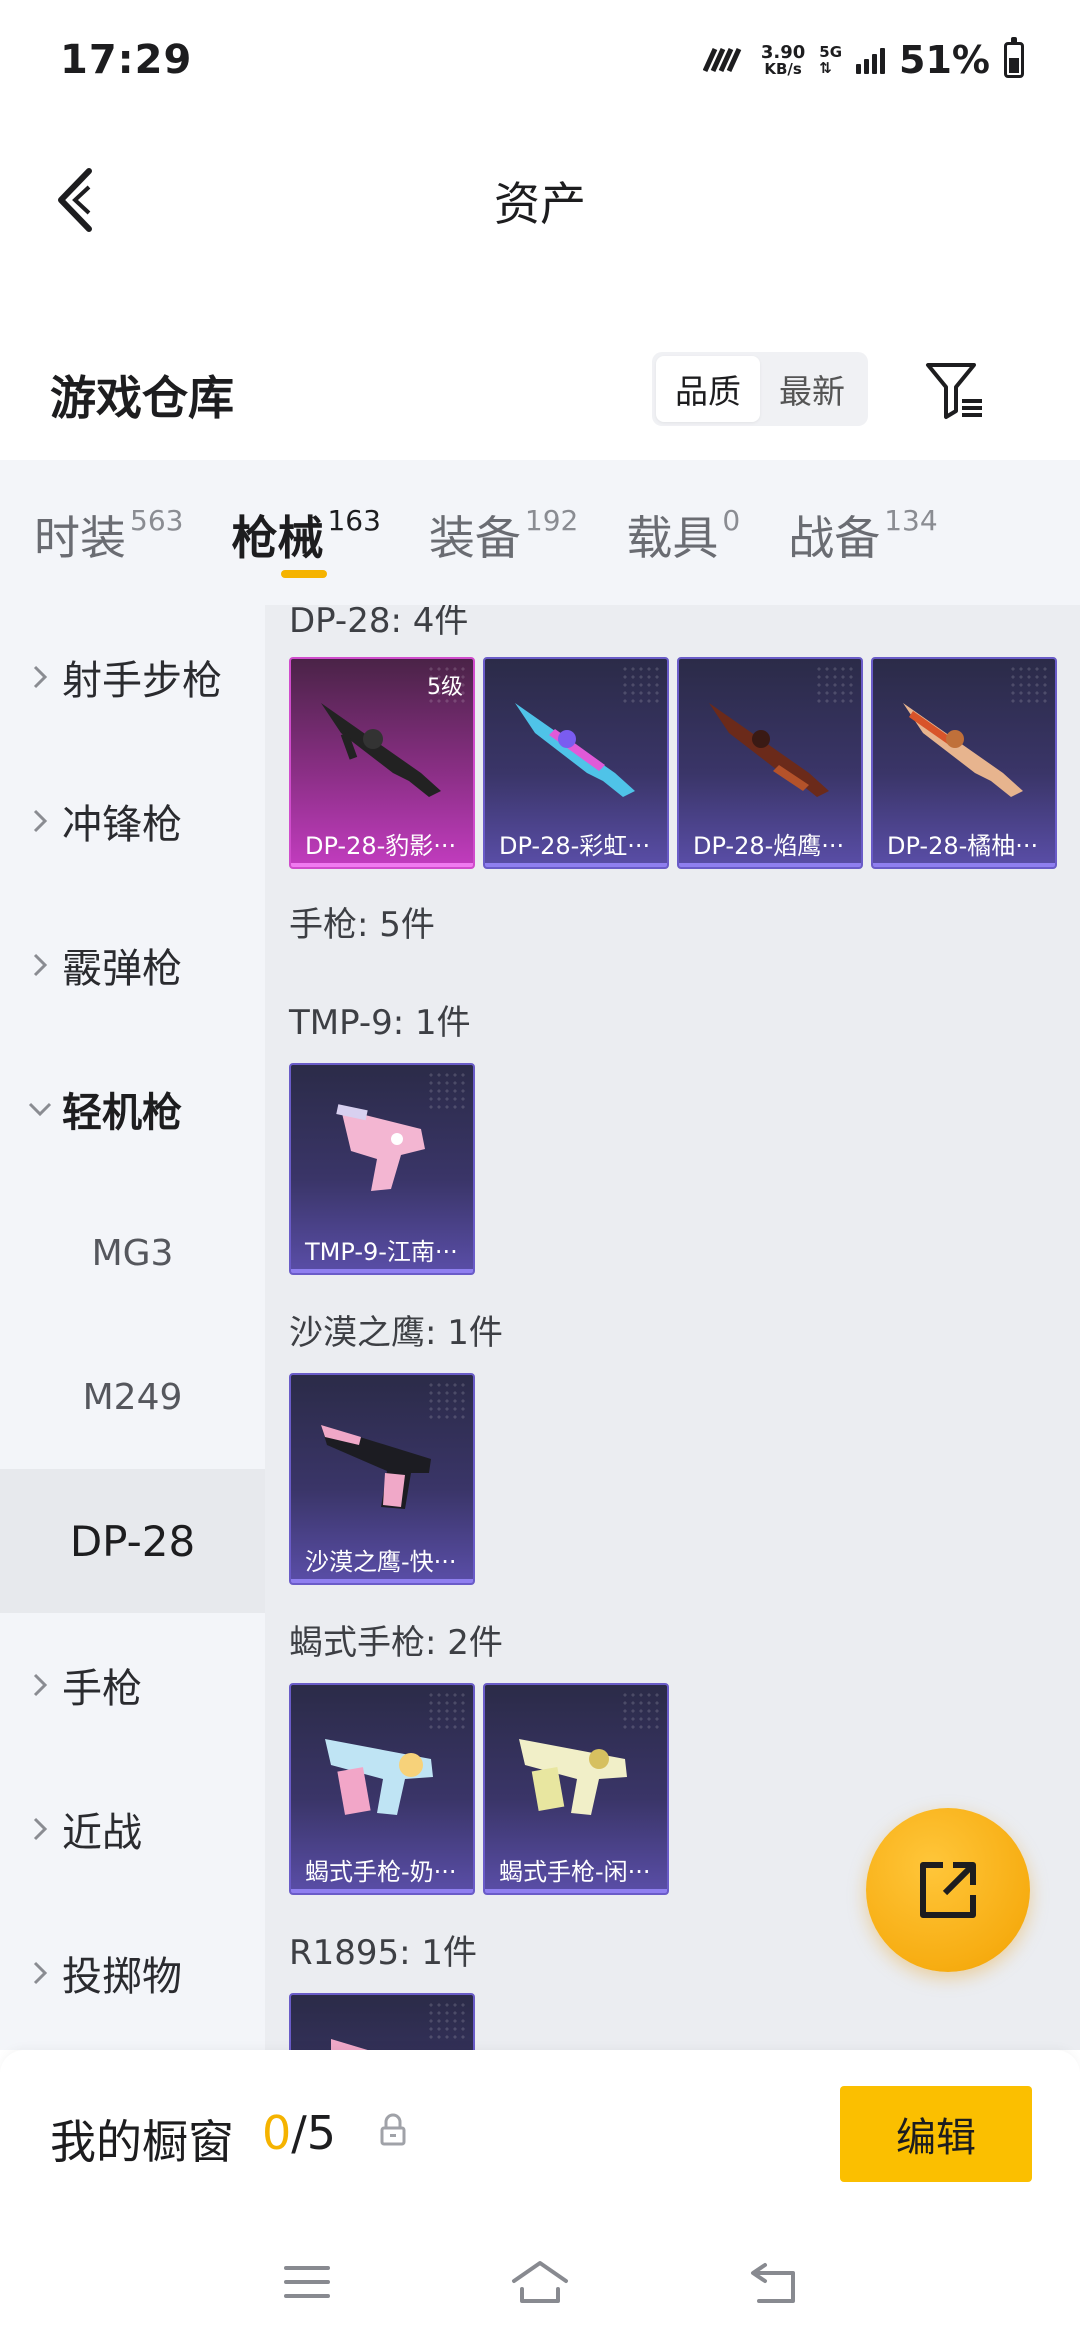  I want to click on sidebar-item-smg: 冲锋枪, so click(132, 821).